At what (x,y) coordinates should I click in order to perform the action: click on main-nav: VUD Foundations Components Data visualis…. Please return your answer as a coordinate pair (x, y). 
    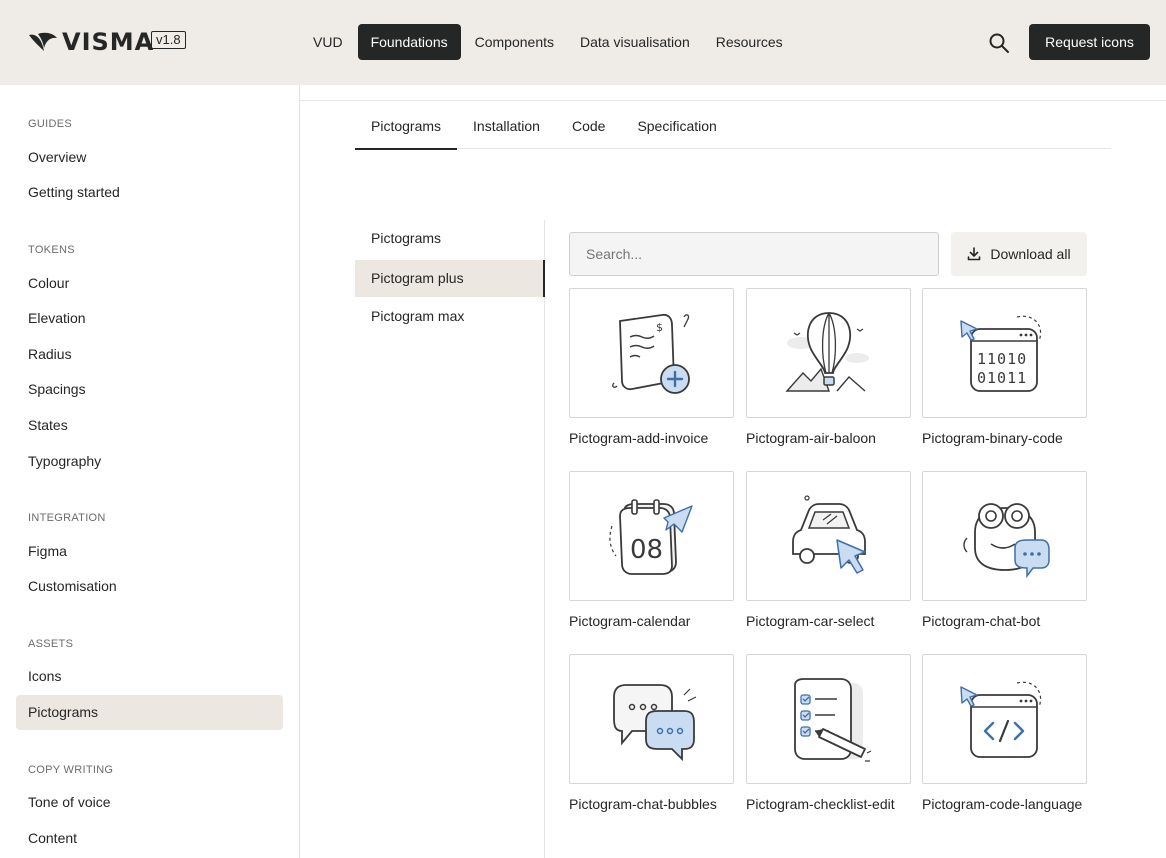
    Looking at the image, I should click on (548, 42).